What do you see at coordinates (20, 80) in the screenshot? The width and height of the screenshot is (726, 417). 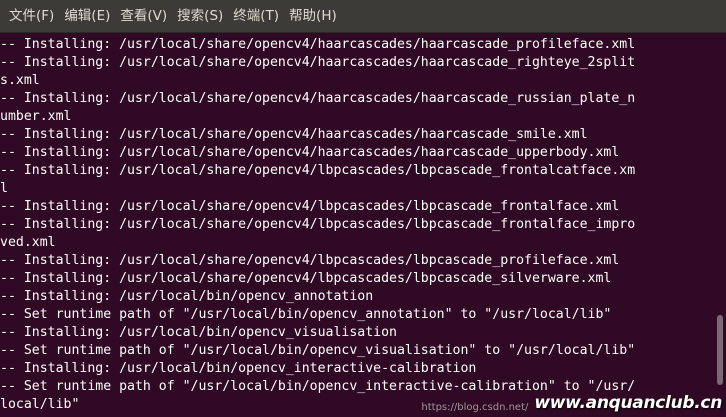 I see `terminal-line: s.xml` at bounding box center [20, 80].